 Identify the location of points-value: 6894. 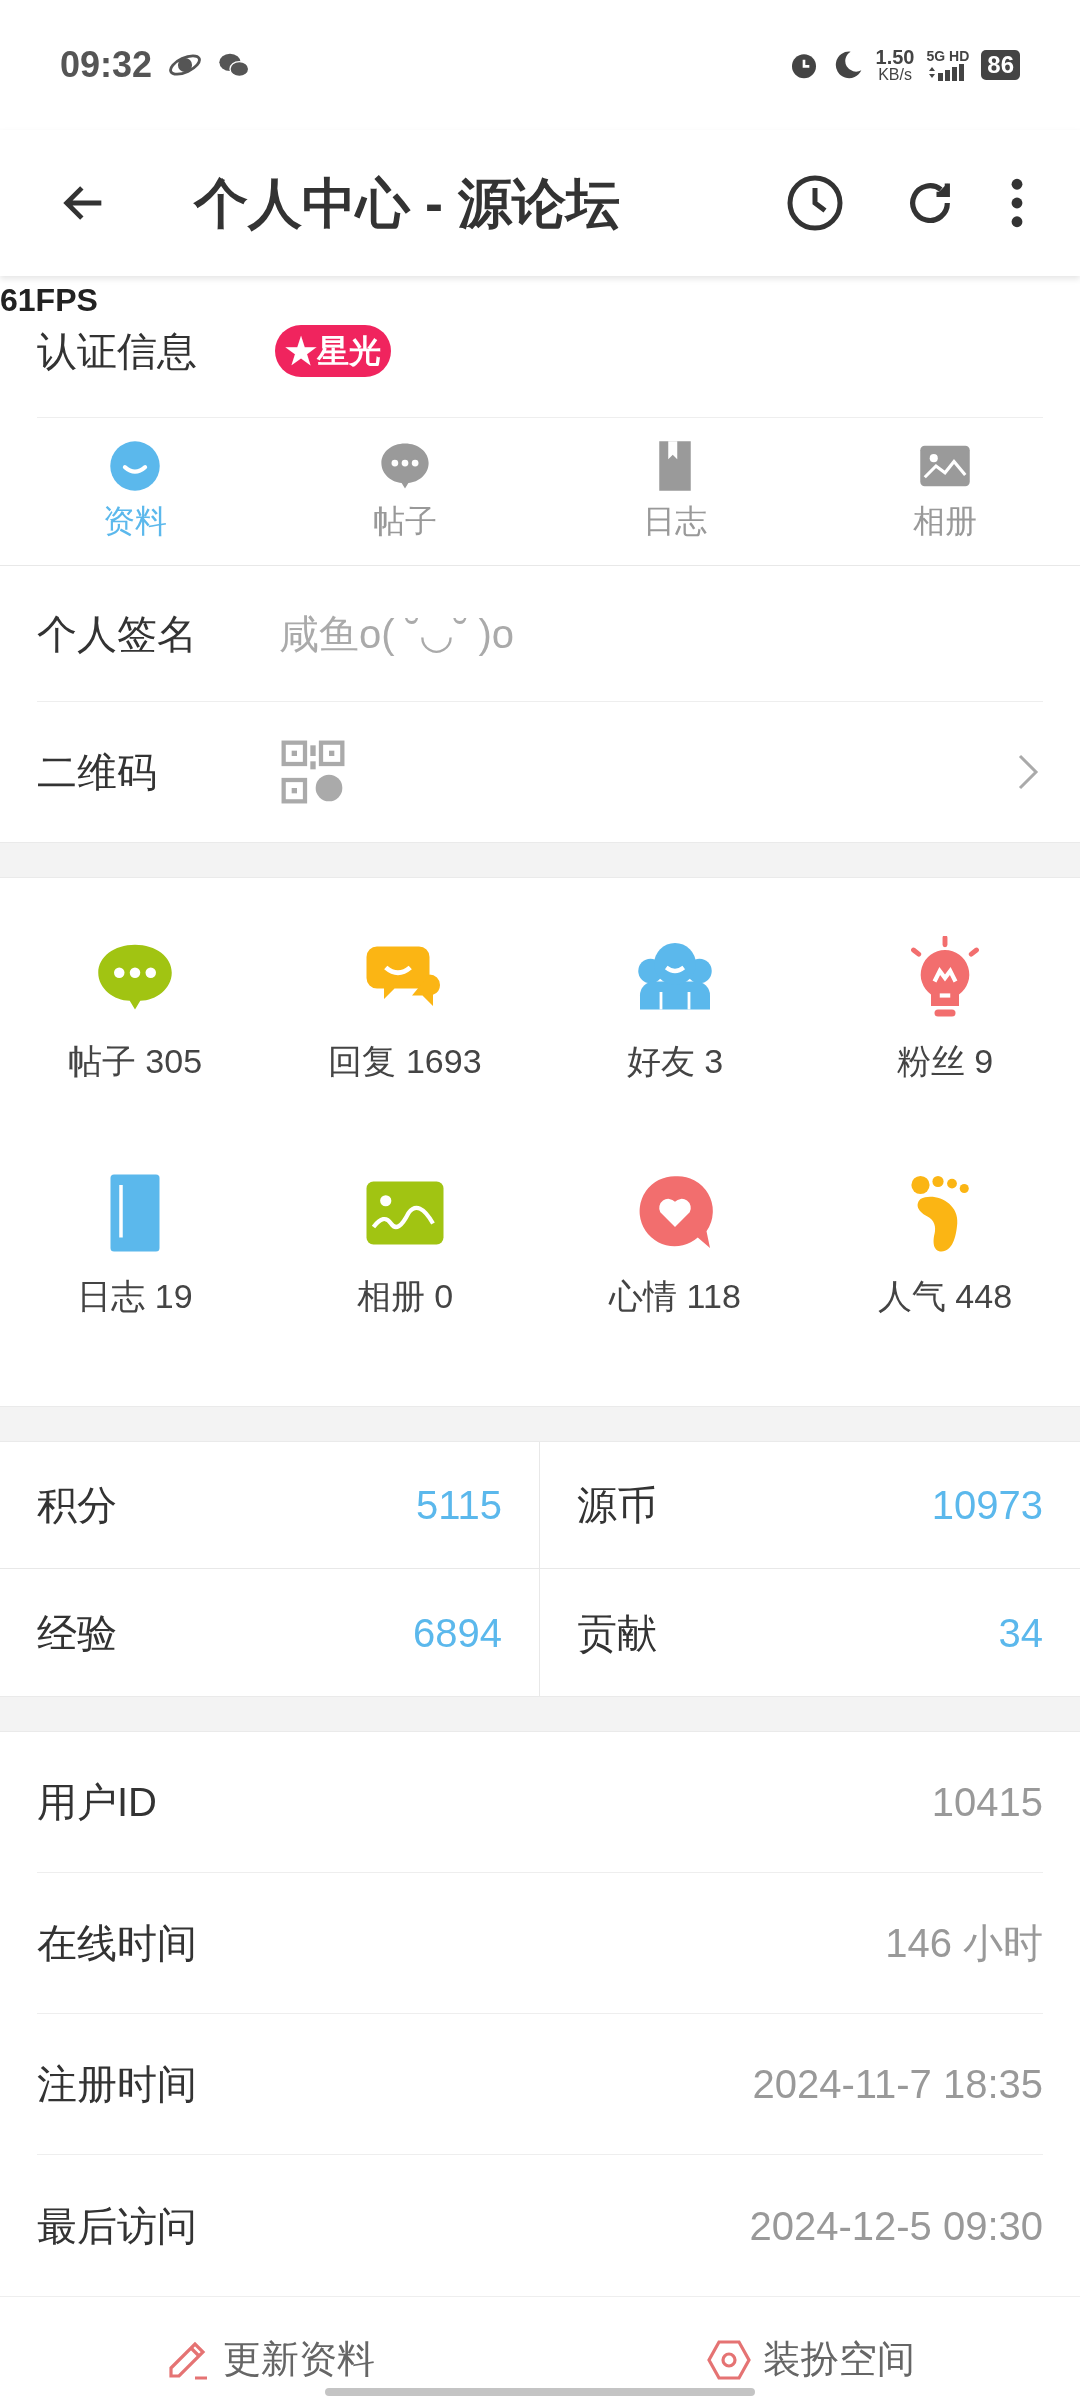
(457, 1633).